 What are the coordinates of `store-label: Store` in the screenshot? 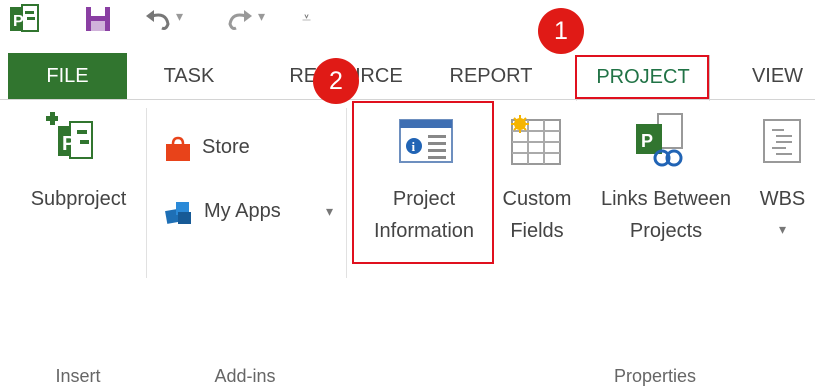 It's located at (226, 147).